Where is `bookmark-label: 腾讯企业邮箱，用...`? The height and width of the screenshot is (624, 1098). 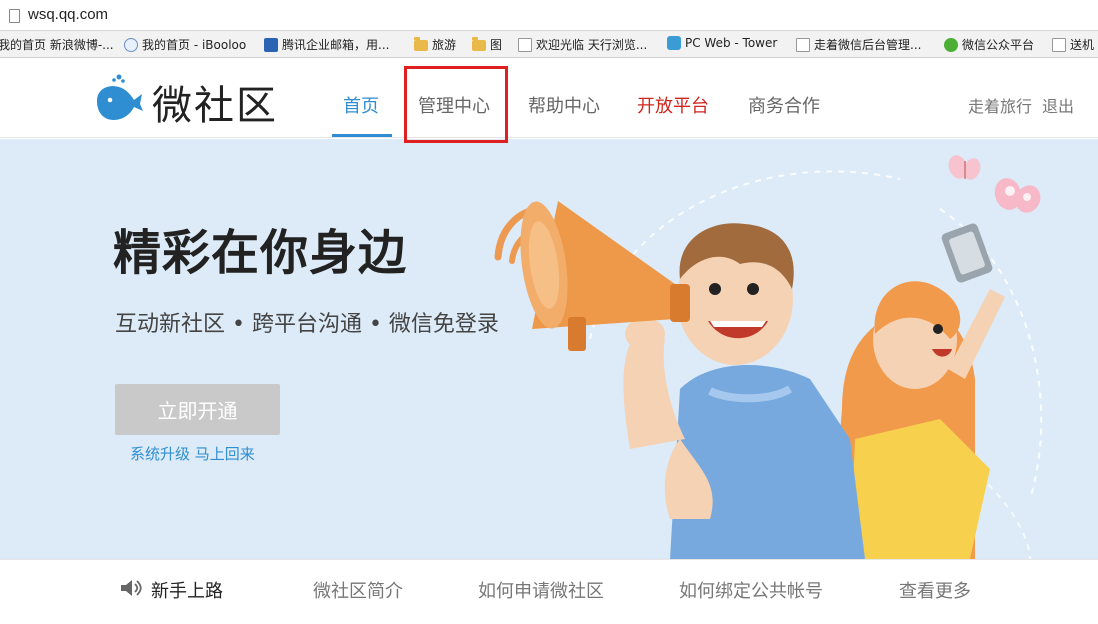
bookmark-label: 腾讯企业邮箱，用... is located at coordinates (336, 45).